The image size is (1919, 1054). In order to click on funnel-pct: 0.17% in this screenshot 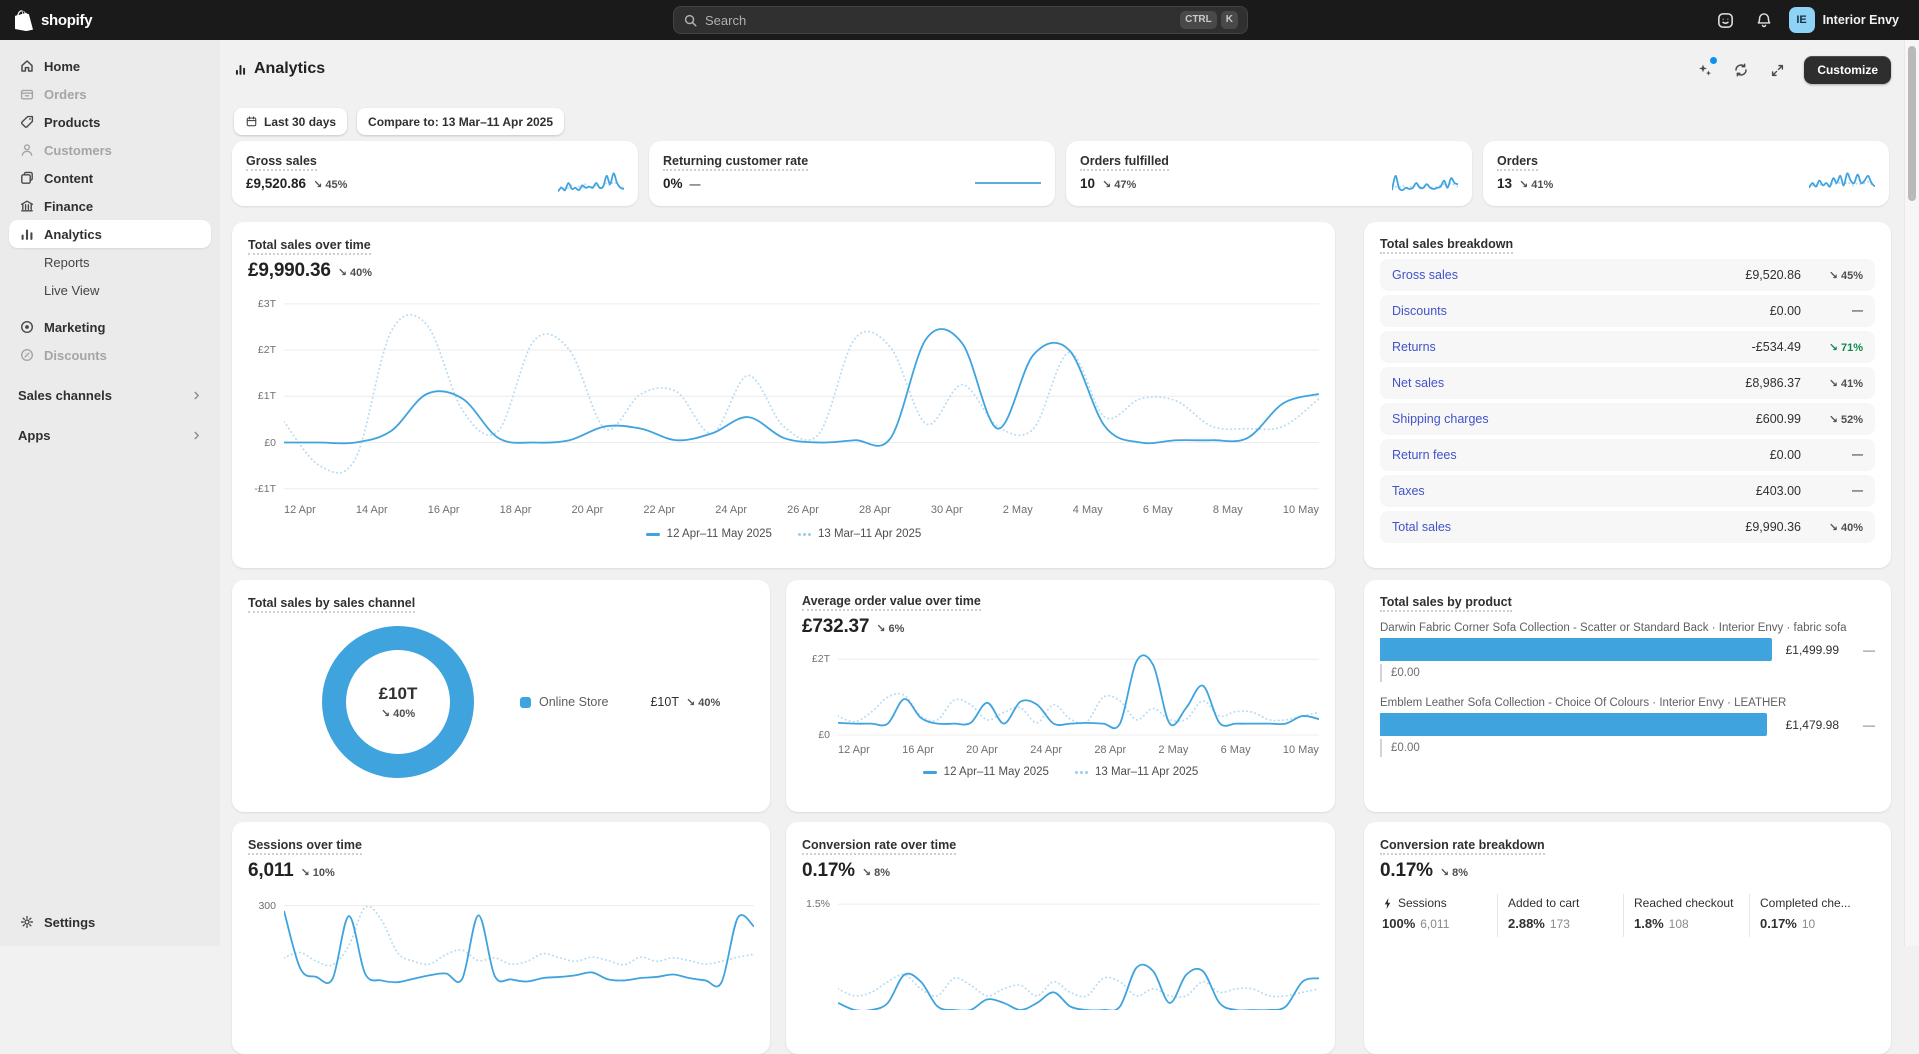, I will do `click(1778, 923)`.